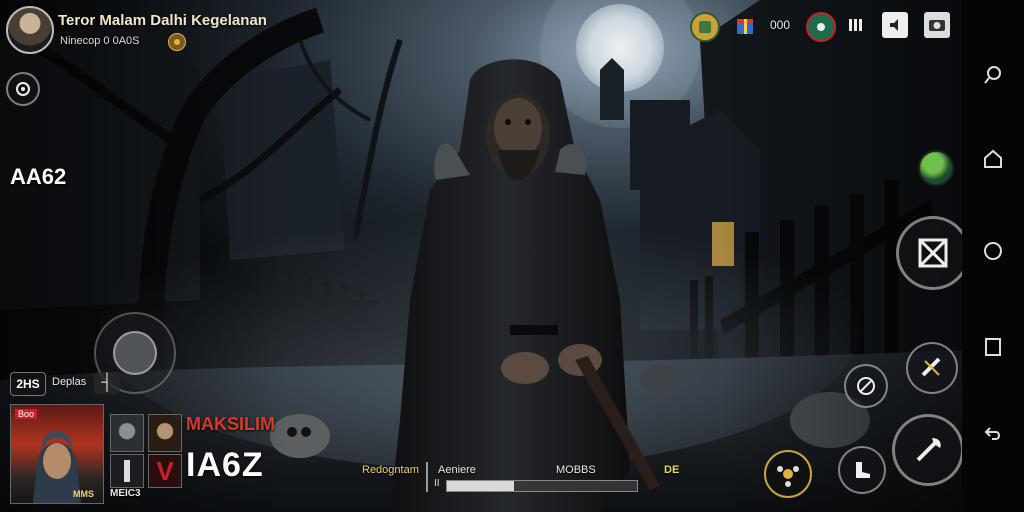 The height and width of the screenshot is (512, 1024). I want to click on gift-icon, so click(745, 25).